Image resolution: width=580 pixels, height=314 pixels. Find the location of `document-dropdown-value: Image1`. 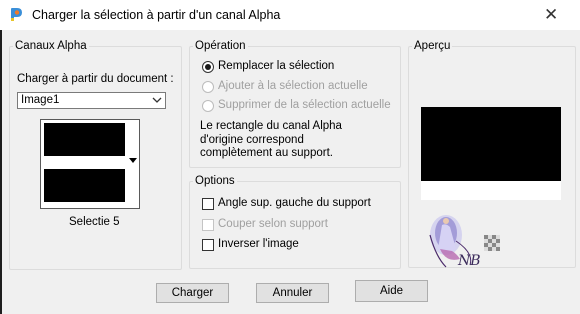

document-dropdown-value: Image1 is located at coordinates (40, 100).